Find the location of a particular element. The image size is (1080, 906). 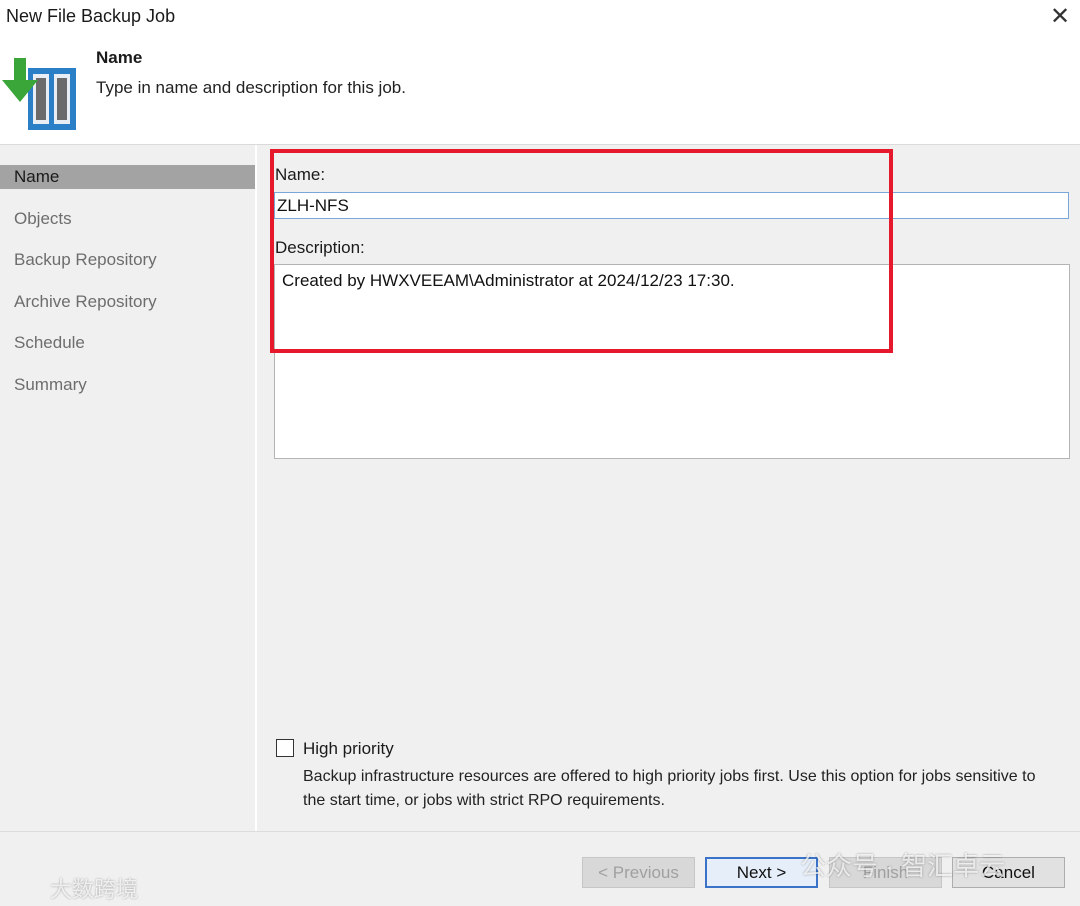

step-schedule: Schedule is located at coordinates (127, 343).